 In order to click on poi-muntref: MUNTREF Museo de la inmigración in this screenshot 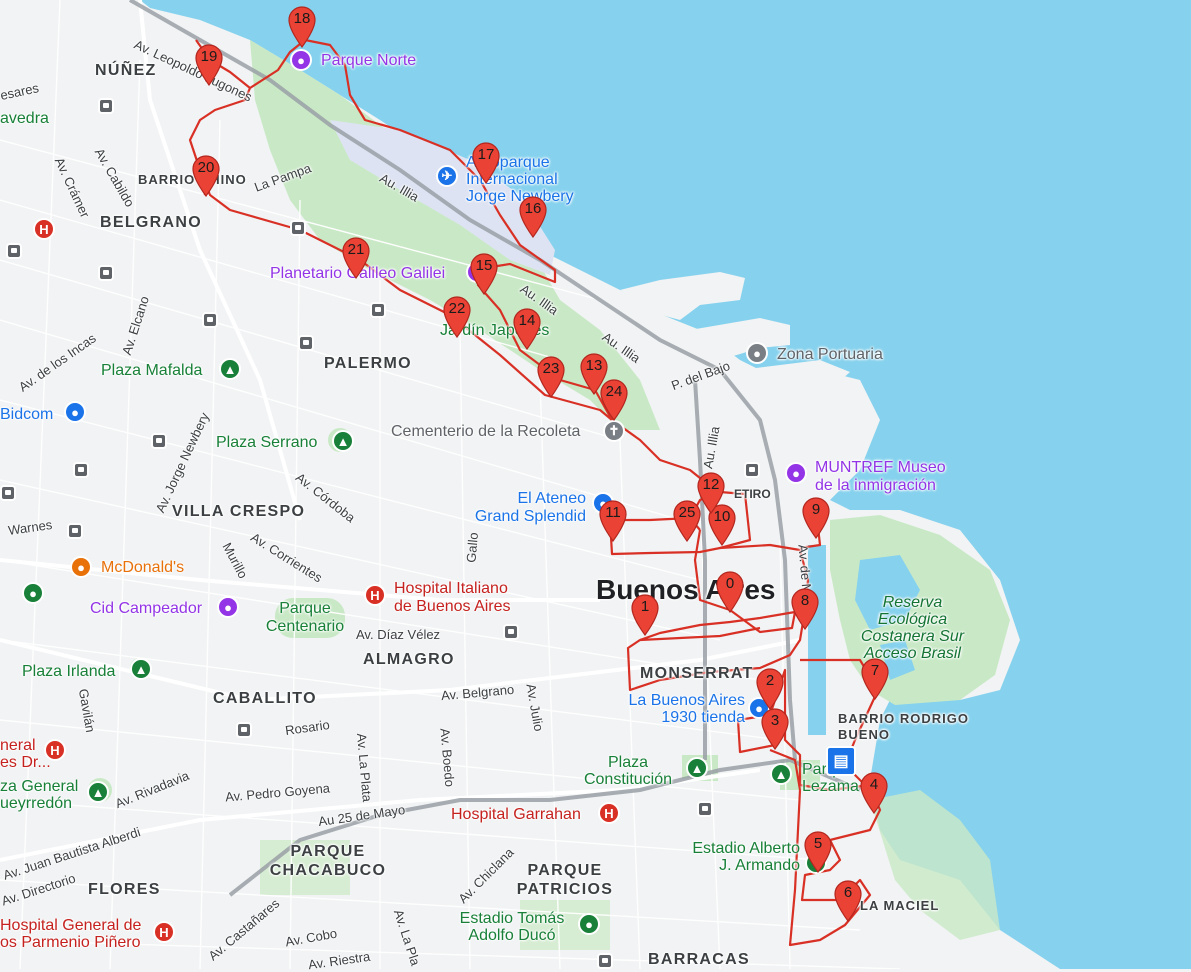, I will do `click(880, 477)`.